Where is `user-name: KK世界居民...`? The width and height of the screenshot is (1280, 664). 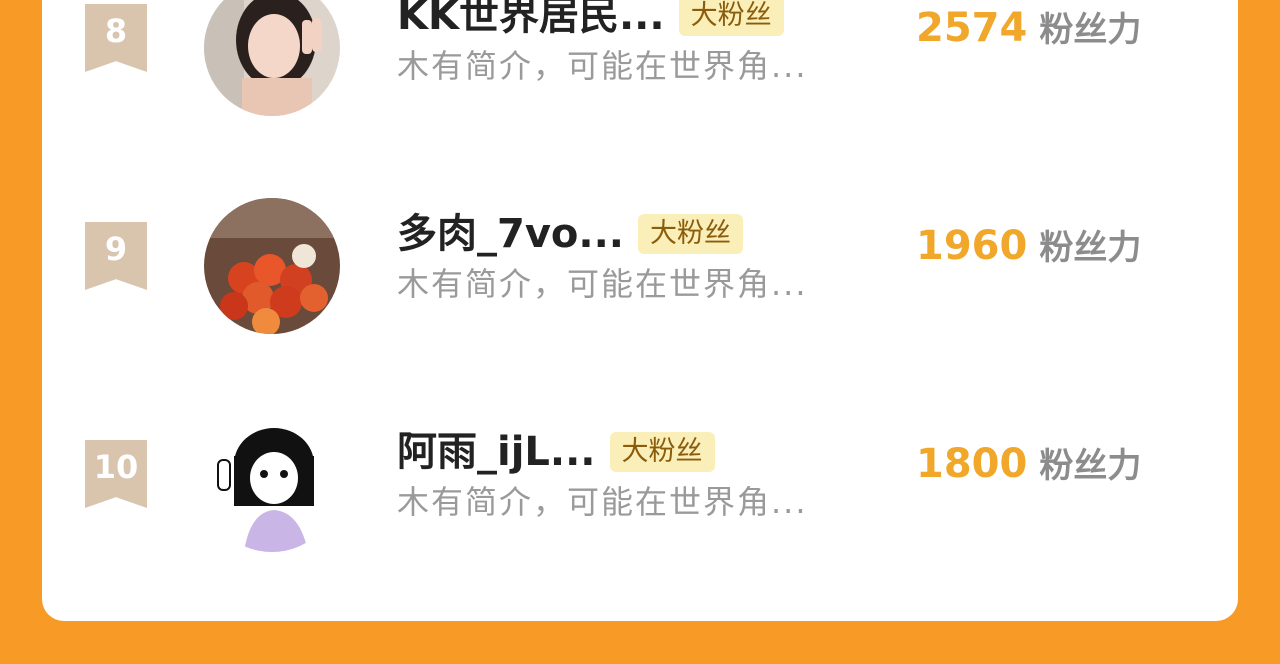 user-name: KK世界居民... is located at coordinates (531, 20).